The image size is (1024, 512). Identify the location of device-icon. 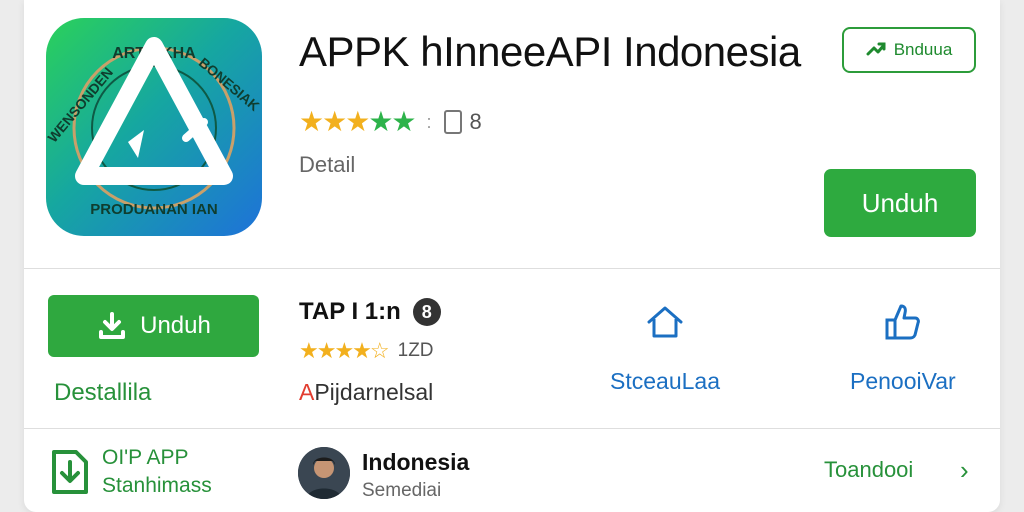
(452, 122).